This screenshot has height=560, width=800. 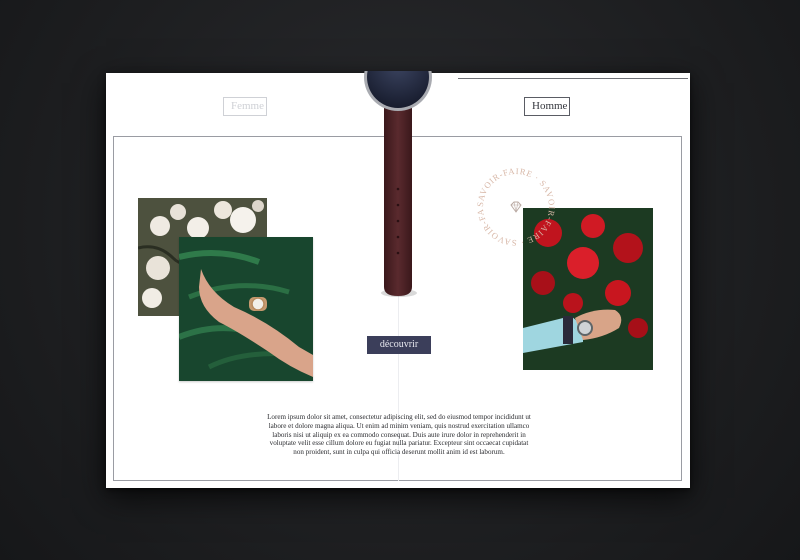 What do you see at coordinates (547, 106) in the screenshot?
I see `tab-homme: Homme` at bounding box center [547, 106].